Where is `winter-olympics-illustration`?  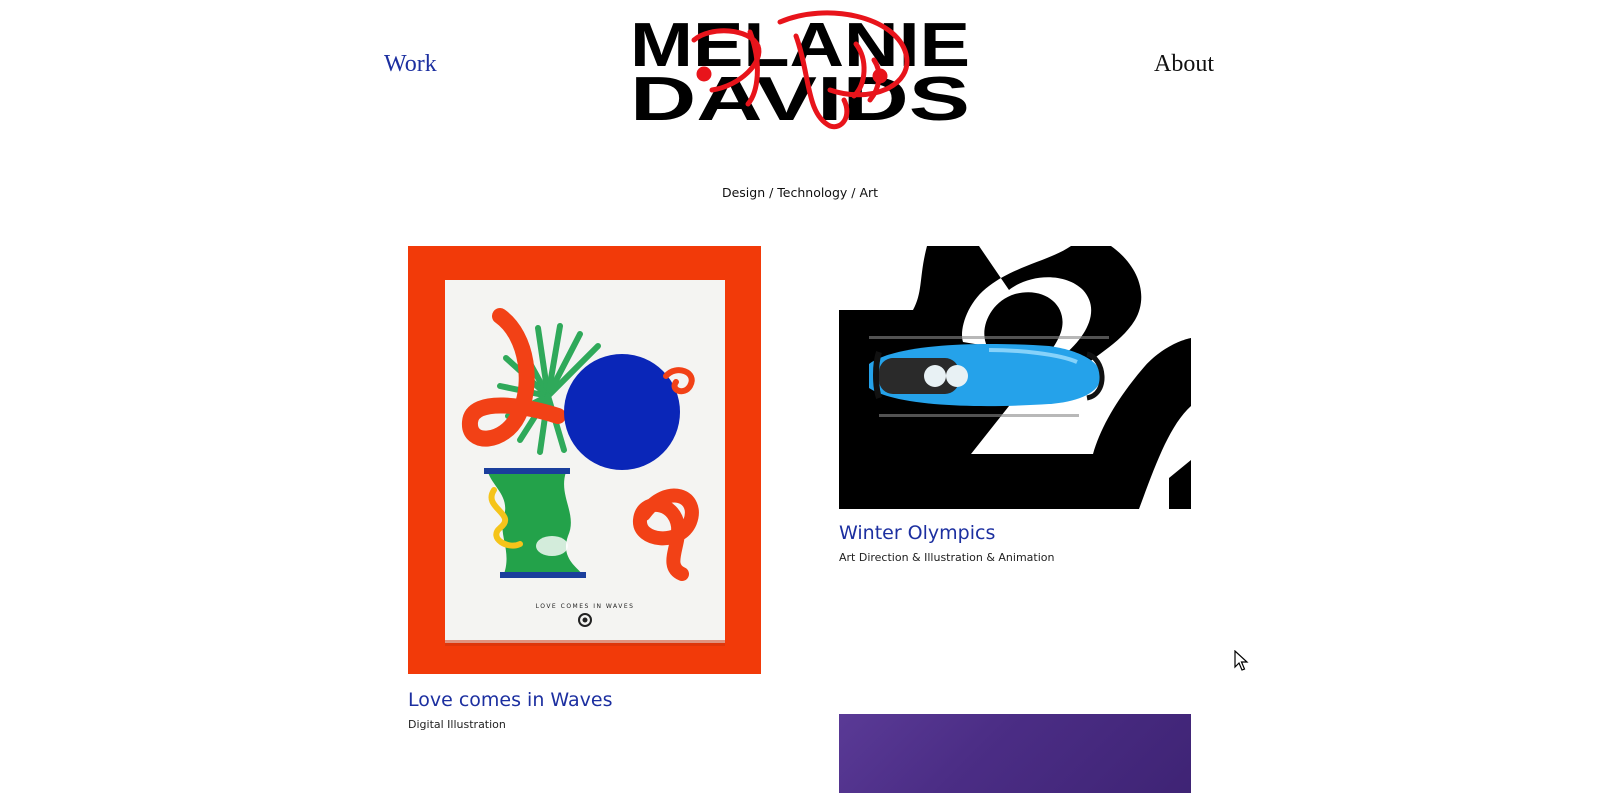 winter-olympics-illustration is located at coordinates (1015, 377).